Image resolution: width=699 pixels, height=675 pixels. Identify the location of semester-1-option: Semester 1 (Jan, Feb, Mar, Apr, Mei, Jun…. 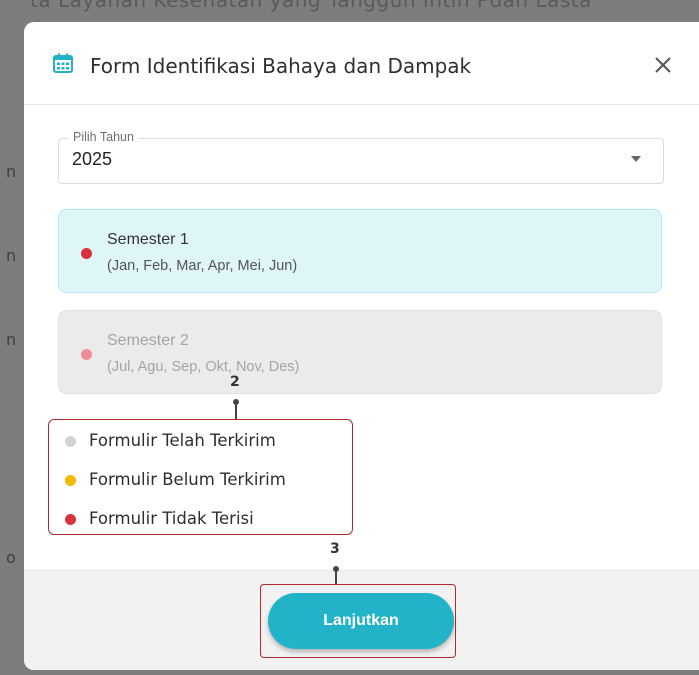
(360, 251).